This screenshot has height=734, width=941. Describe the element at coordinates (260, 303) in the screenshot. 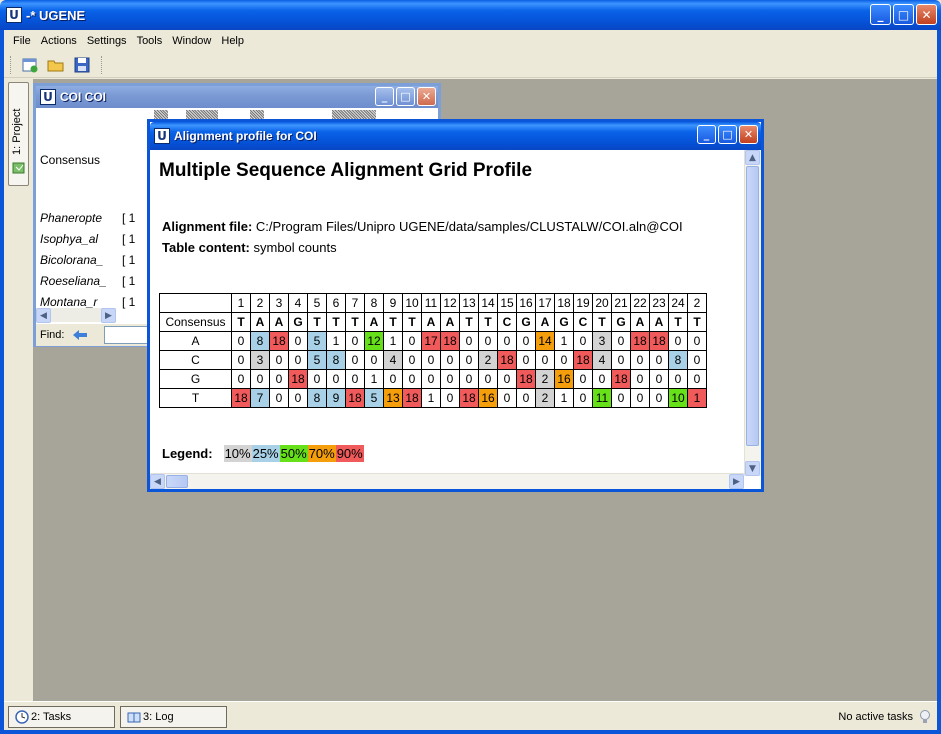

I see `column-number: 2` at that location.